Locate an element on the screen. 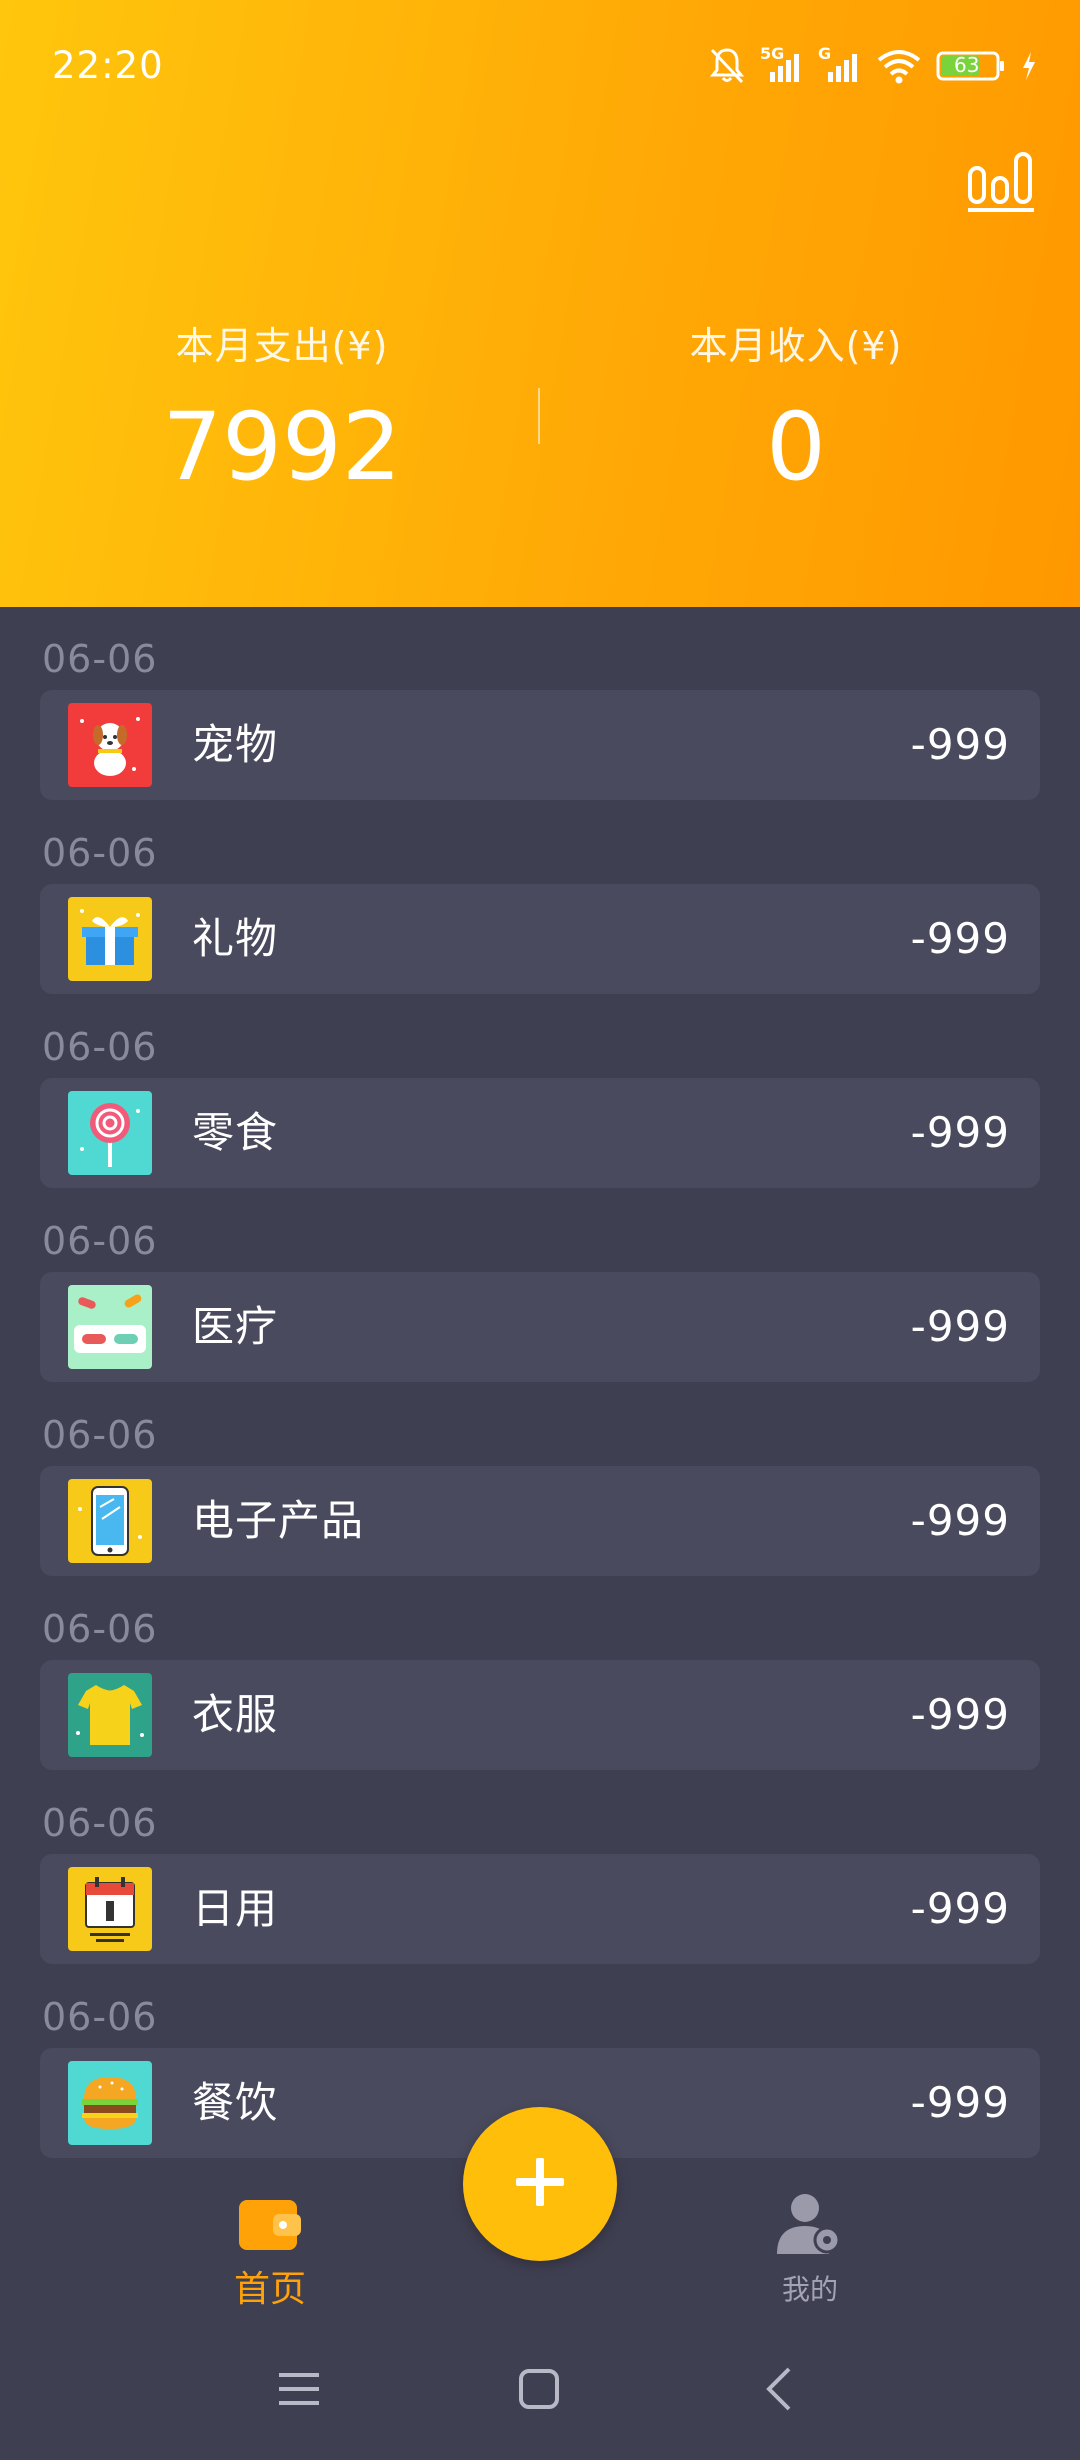  monthly-income: 本月收入(¥) 0 is located at coordinates (796, 410).